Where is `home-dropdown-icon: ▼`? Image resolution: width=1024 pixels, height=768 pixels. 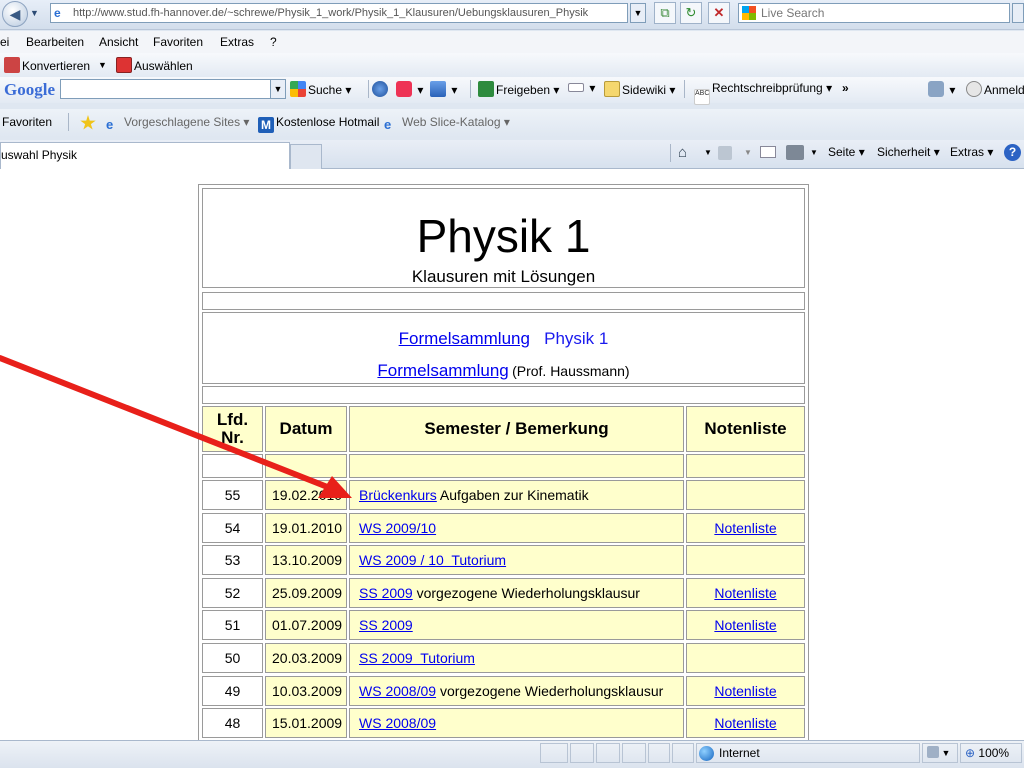
home-dropdown-icon: ▼ is located at coordinates (708, 152).